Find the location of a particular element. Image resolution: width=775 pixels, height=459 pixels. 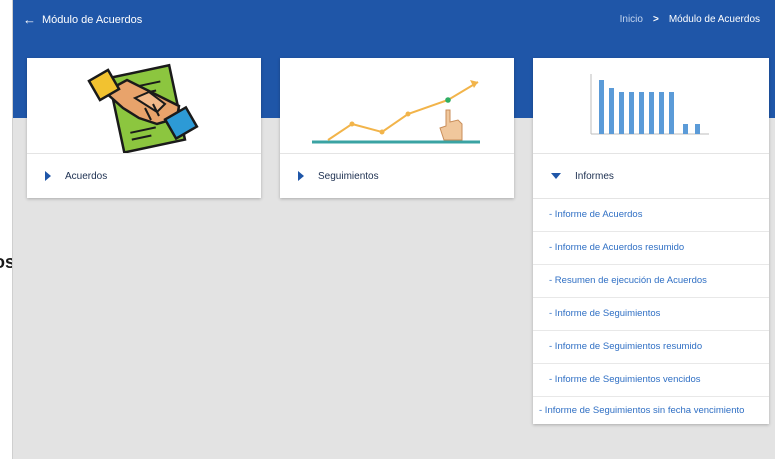

menu-item-informe-seguimientos-vencidos: - Informe de Seguimientos vencidos is located at coordinates (651, 380).